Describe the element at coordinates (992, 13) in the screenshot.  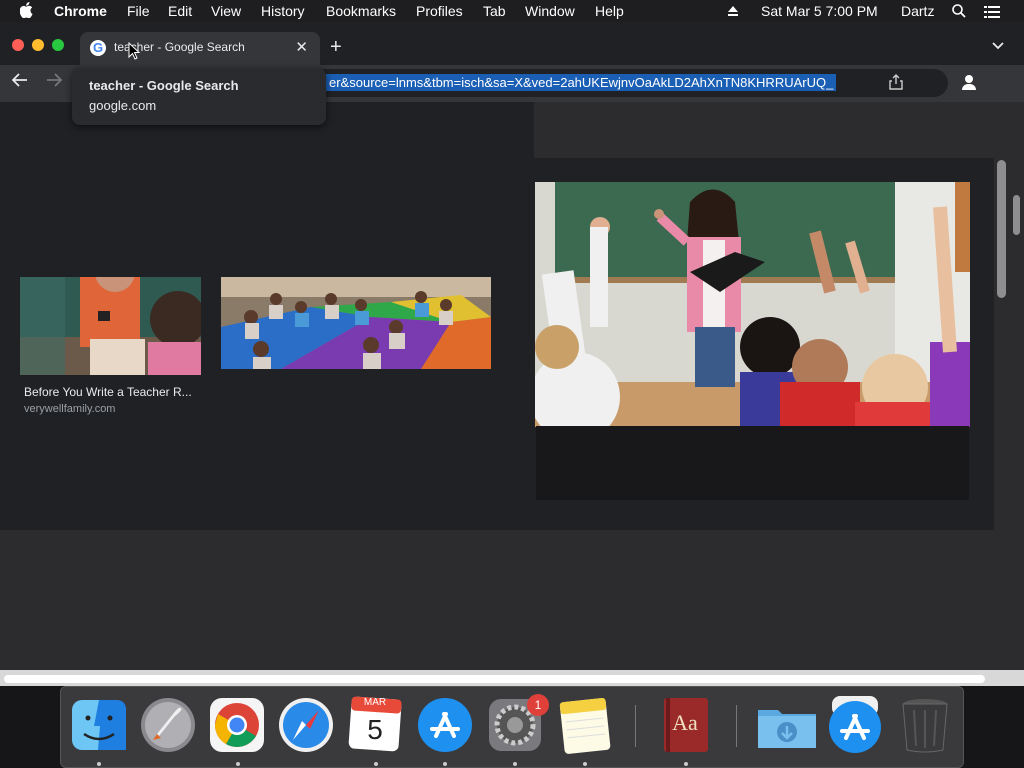
I see `control-center-icon` at that location.